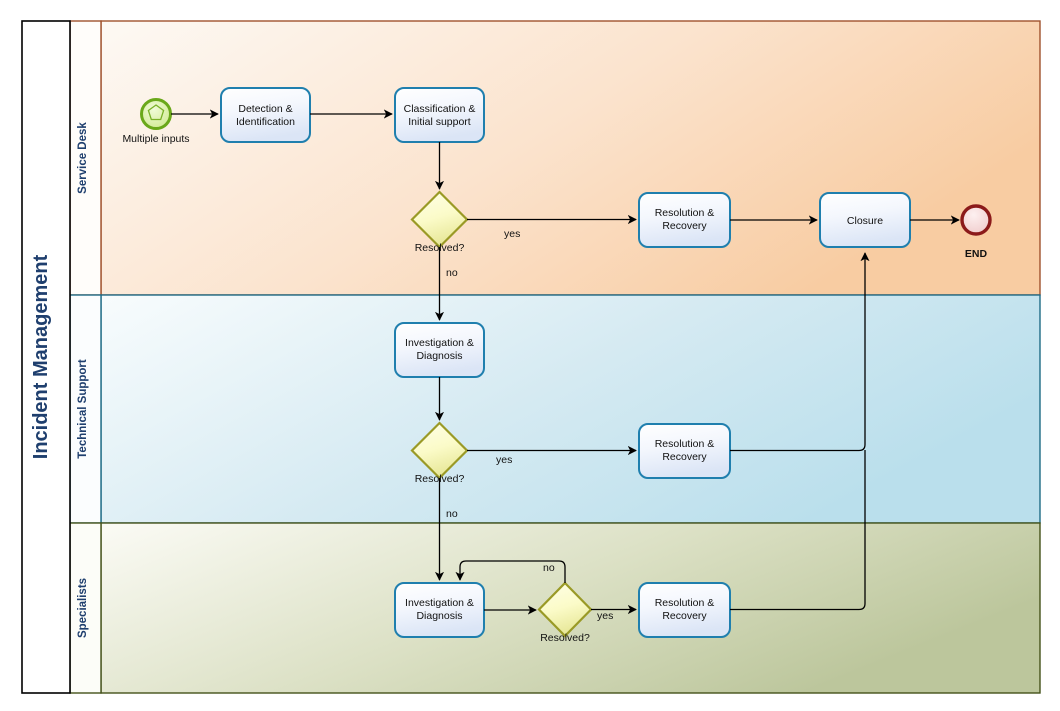 The image size is (1060, 711). What do you see at coordinates (83, 158) in the screenshot?
I see `lane-label-service-desk: Service Desk` at bounding box center [83, 158].